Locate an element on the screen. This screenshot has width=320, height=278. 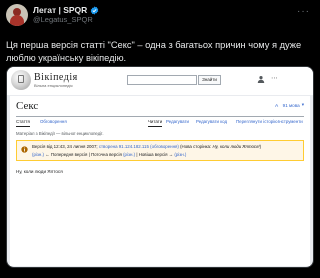
language-button: A 91 мова ▾ is located at coordinates (289, 105).